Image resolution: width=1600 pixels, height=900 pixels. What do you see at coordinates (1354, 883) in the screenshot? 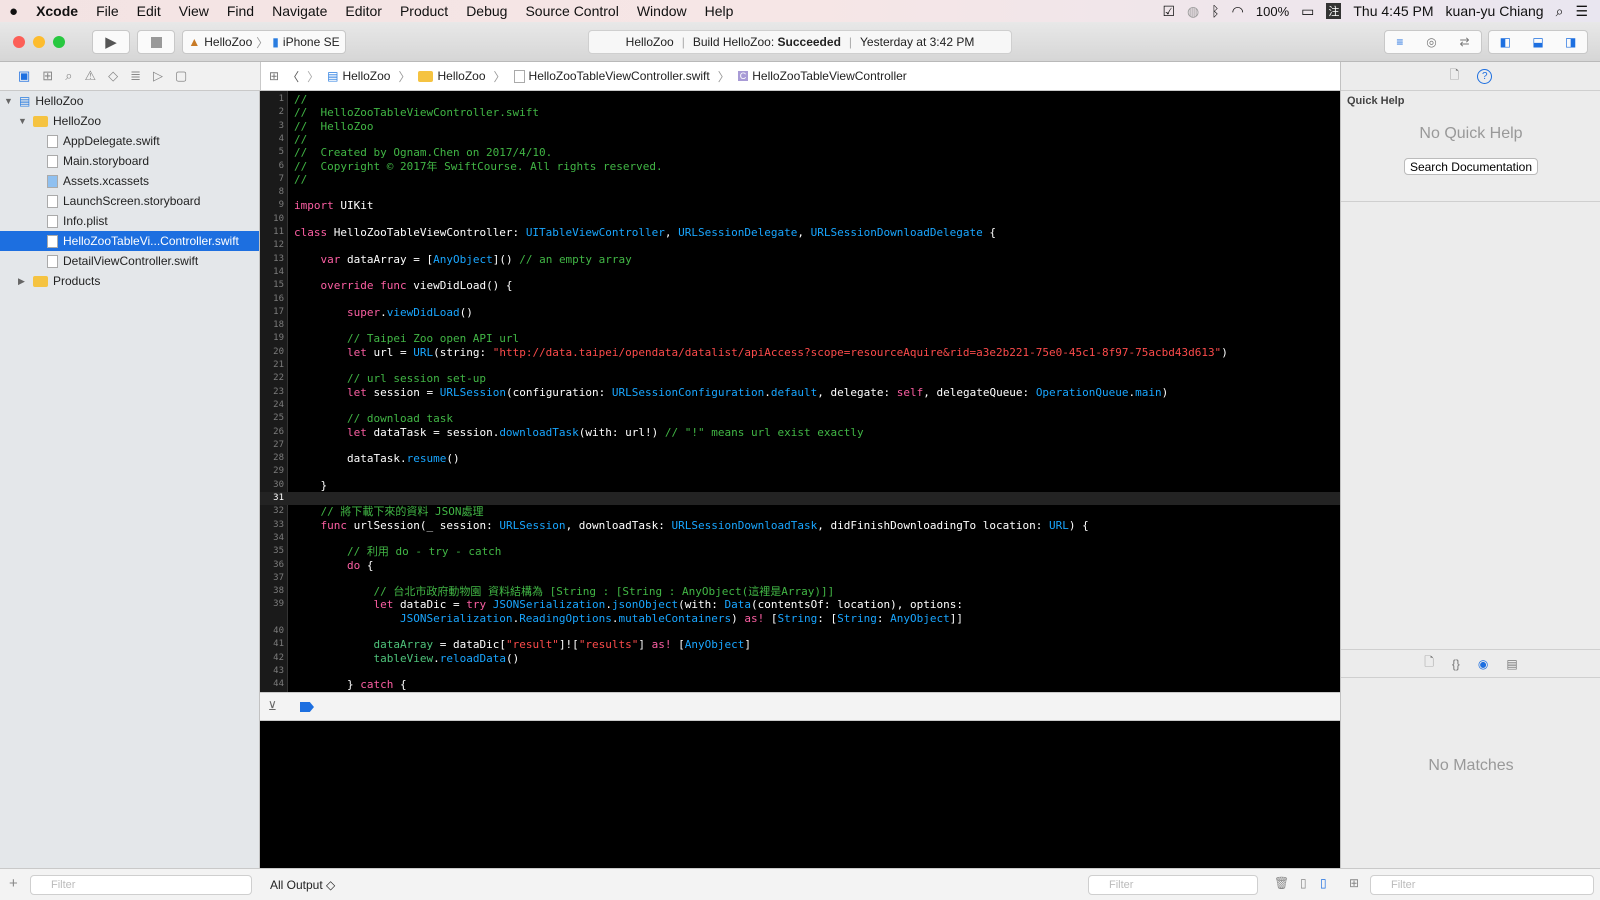
I see `grid-view-icon: ⊞` at bounding box center [1354, 883].